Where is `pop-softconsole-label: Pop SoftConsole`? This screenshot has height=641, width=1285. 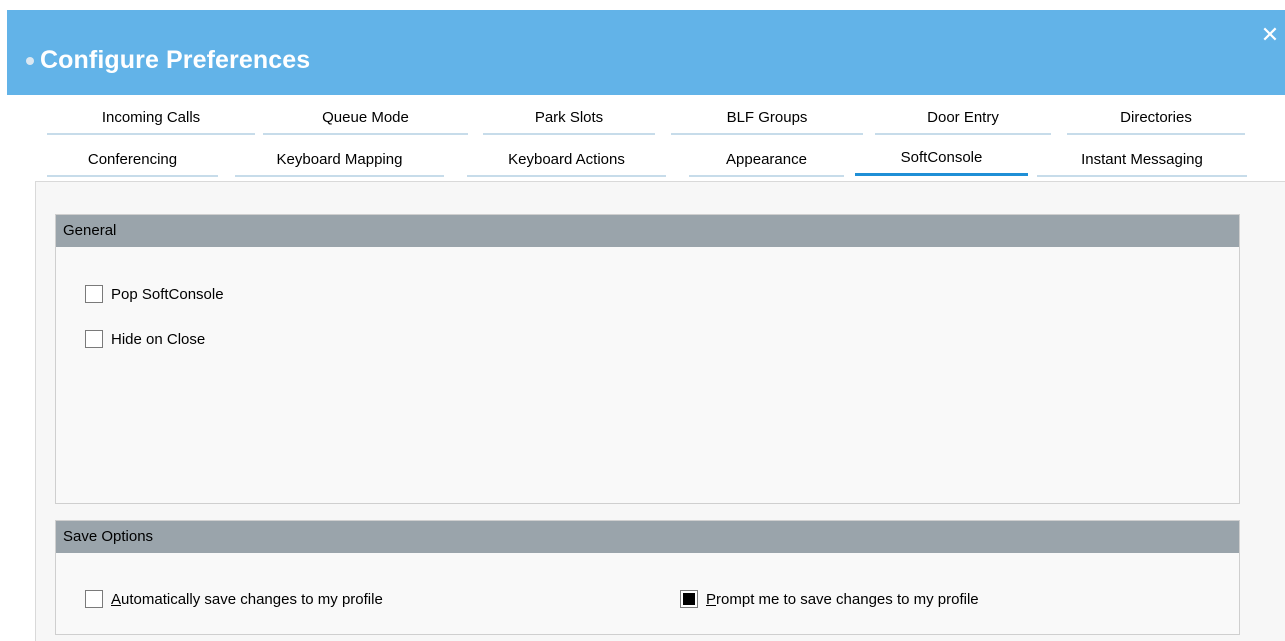 pop-softconsole-label: Pop SoftConsole is located at coordinates (167, 294).